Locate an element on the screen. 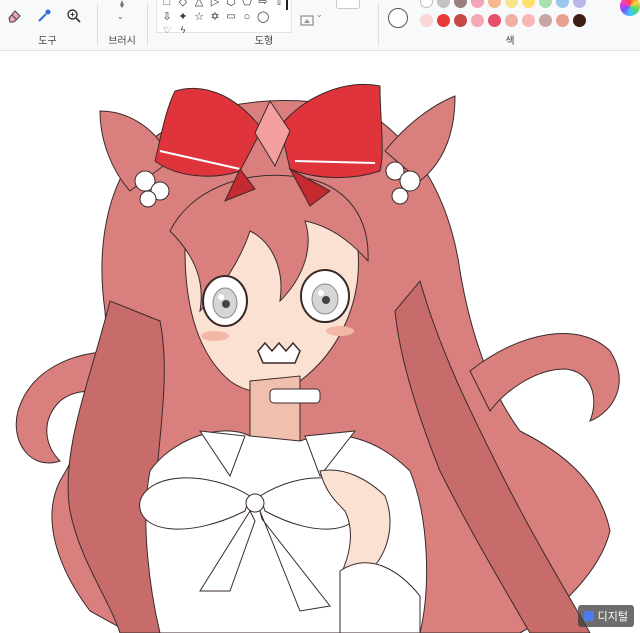 The height and width of the screenshot is (633, 640). star-shape-icon: ☆ is located at coordinates (199, 17).